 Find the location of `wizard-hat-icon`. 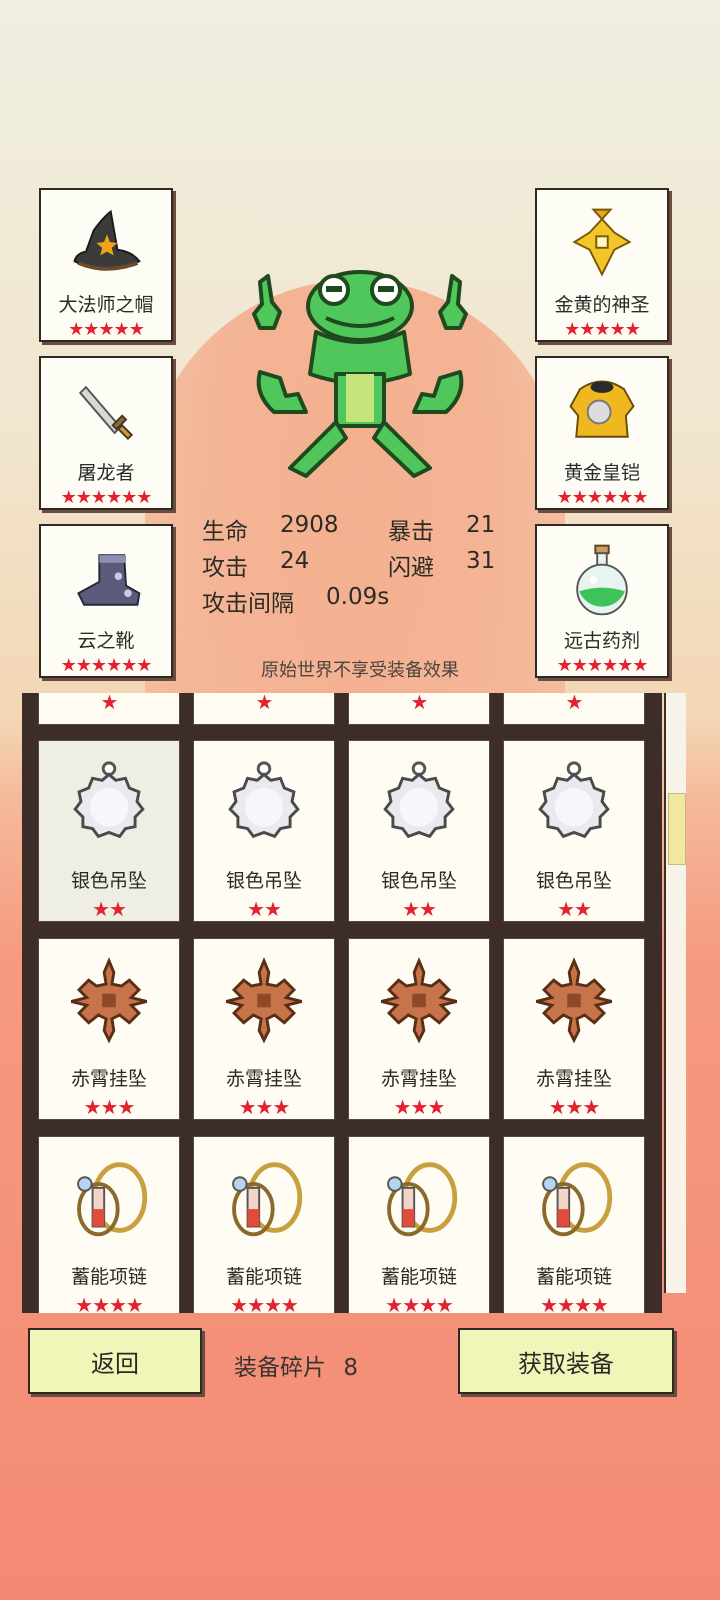

wizard-hat-icon is located at coordinates (107, 240).